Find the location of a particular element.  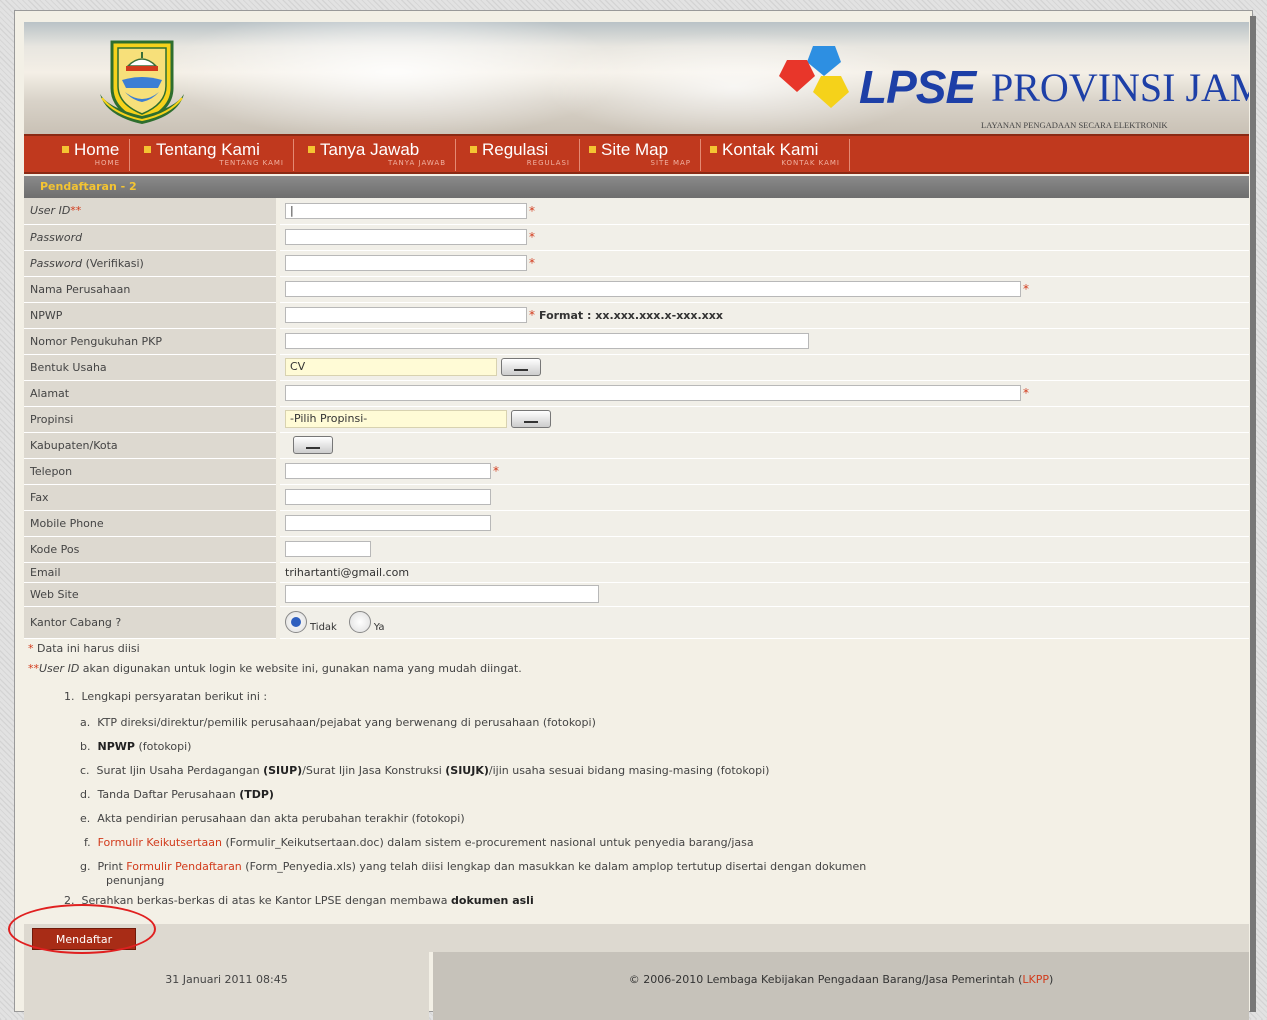

nav-sublabel: HOME is located at coordinates (107, 163).